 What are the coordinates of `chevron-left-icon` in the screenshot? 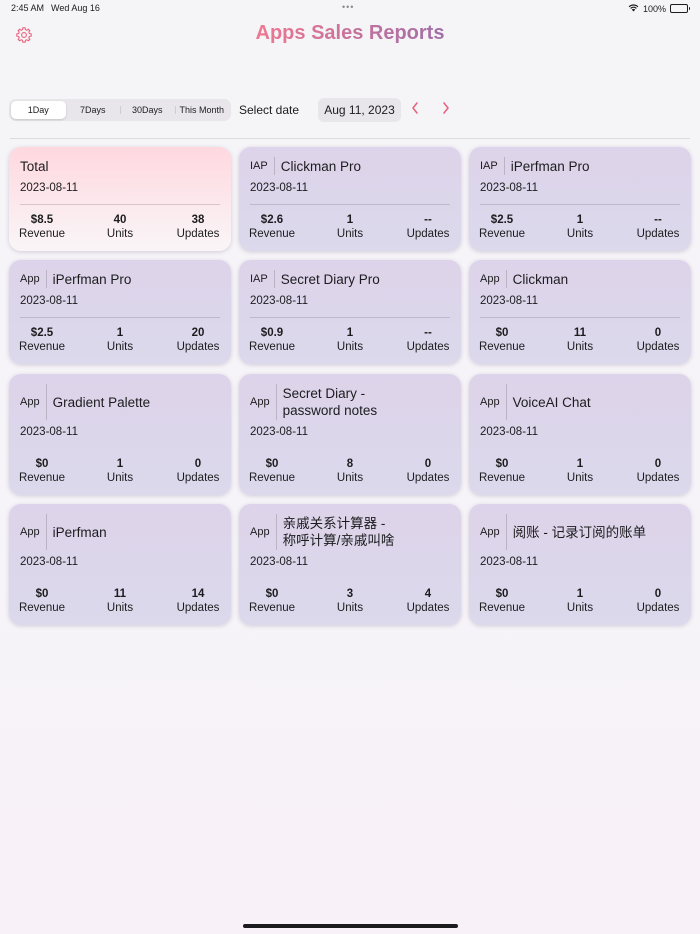 It's located at (415, 110).